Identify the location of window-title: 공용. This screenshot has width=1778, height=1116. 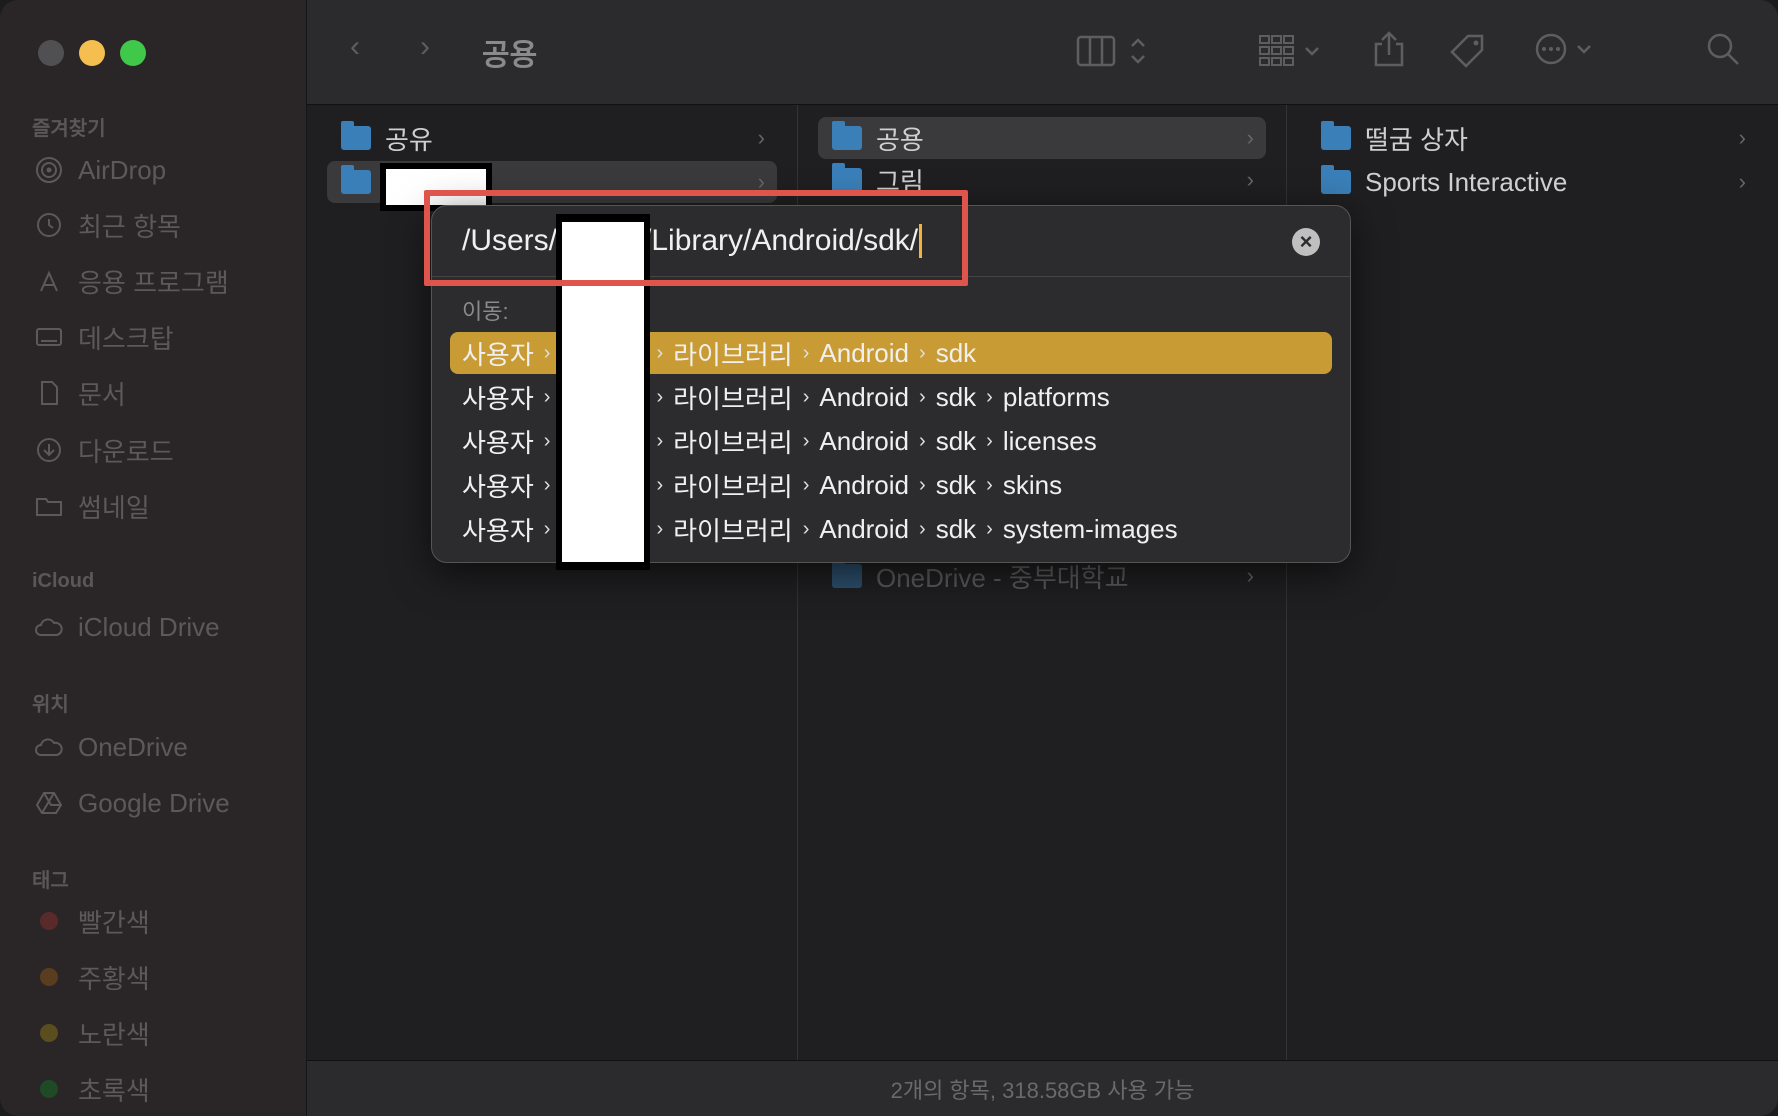
(510, 55).